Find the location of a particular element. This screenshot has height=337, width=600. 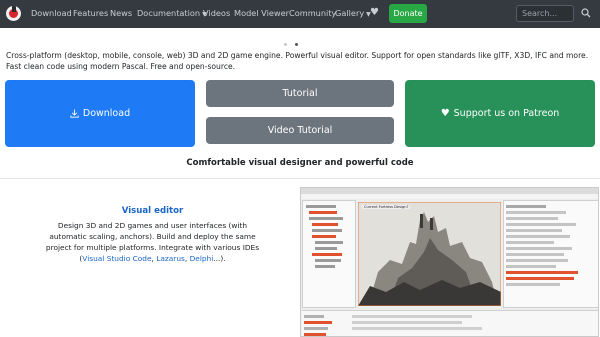

feature-text-after: ...). is located at coordinates (219, 258).